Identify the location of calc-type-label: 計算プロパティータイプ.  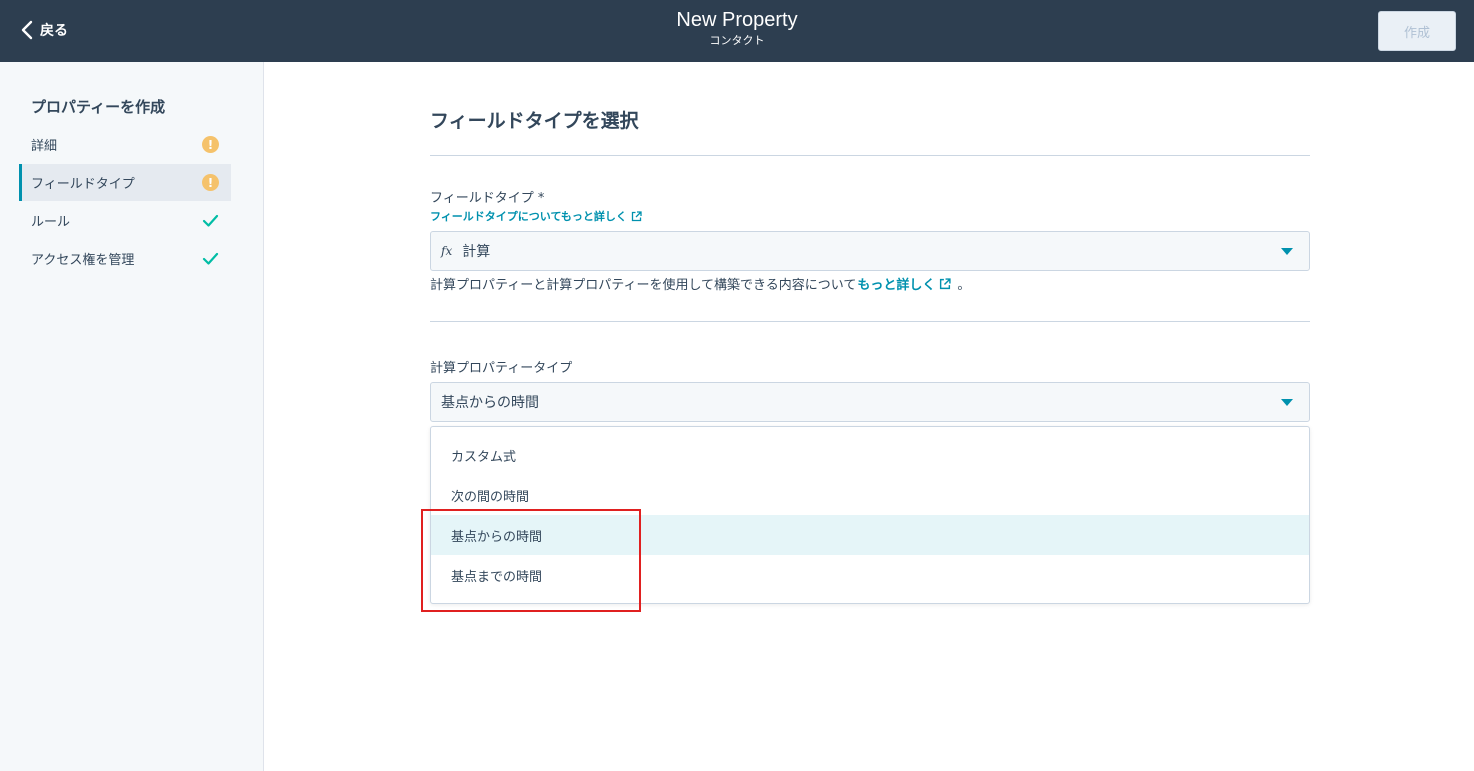
(501, 368).